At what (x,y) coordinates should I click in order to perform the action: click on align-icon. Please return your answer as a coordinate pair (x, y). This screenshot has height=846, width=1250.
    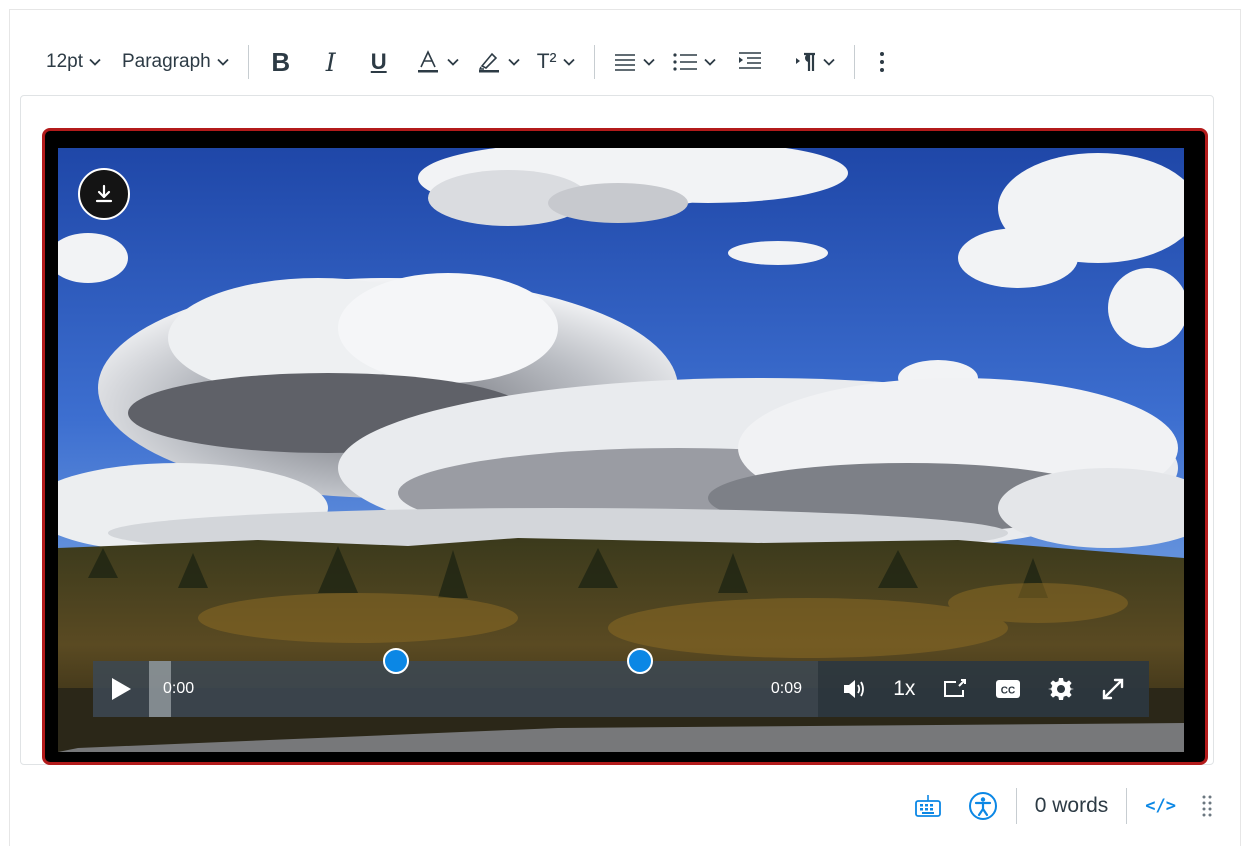
    Looking at the image, I should click on (624, 62).